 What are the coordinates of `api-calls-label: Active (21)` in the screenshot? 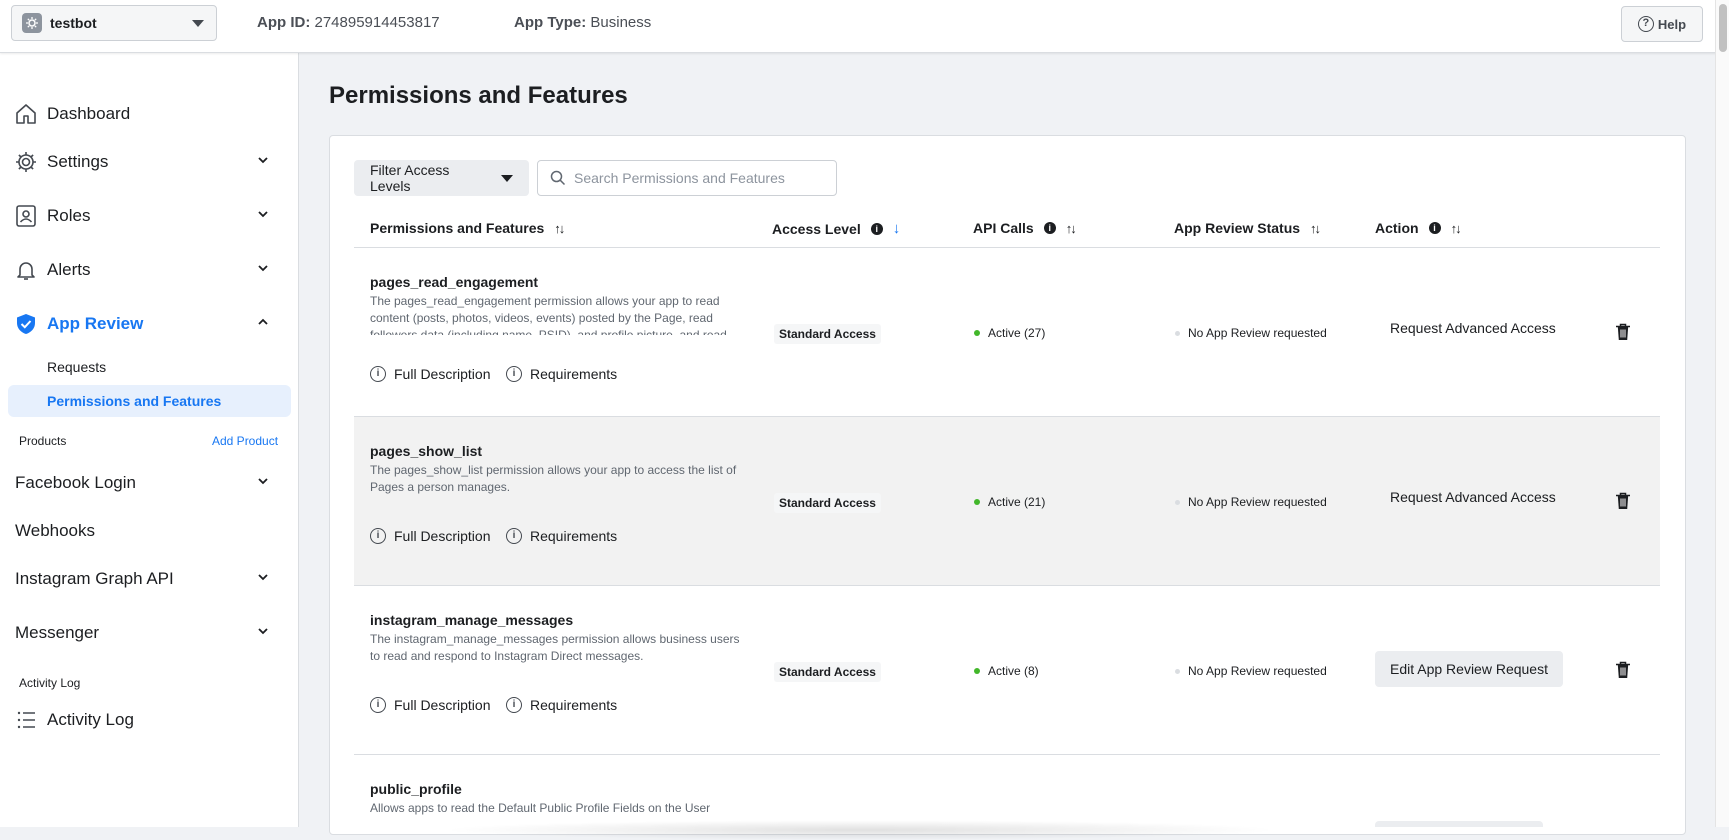 It's located at (1017, 502).